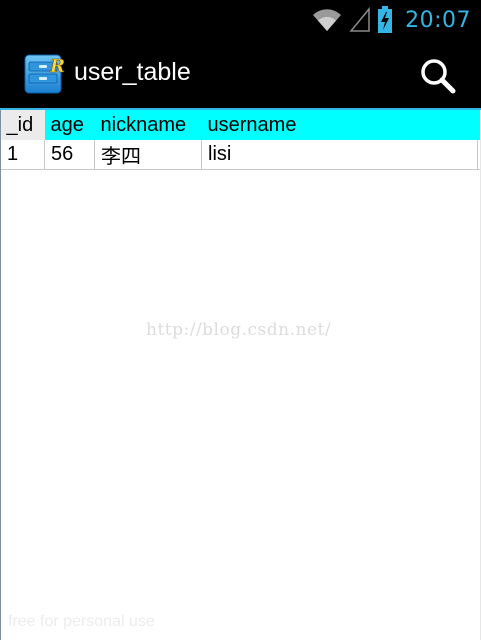 Image resolution: width=481 pixels, height=640 pixels. I want to click on cell-username: lisi, so click(339, 155).